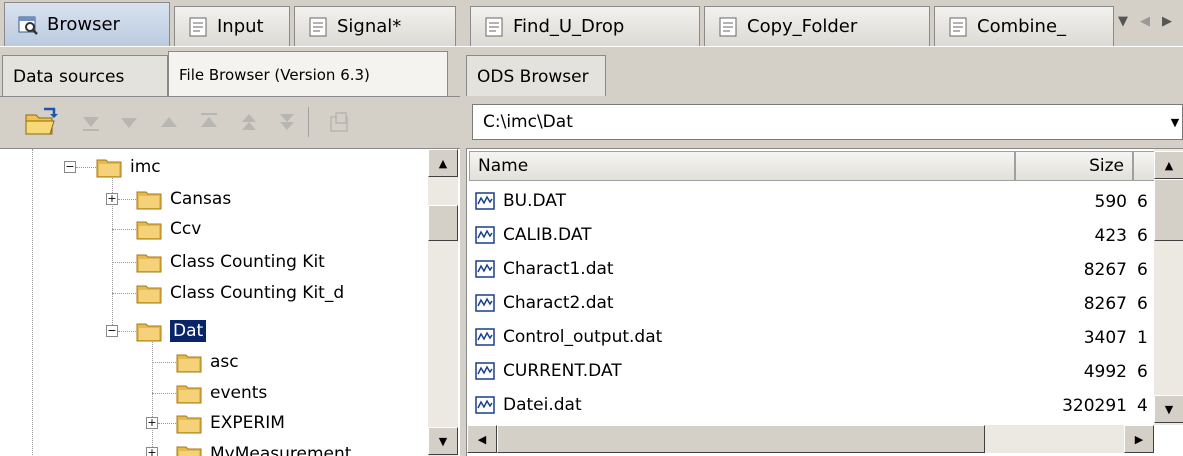 The height and width of the screenshot is (456, 1183). I want to click on file-row: CURRENT.DAT, so click(548, 371).